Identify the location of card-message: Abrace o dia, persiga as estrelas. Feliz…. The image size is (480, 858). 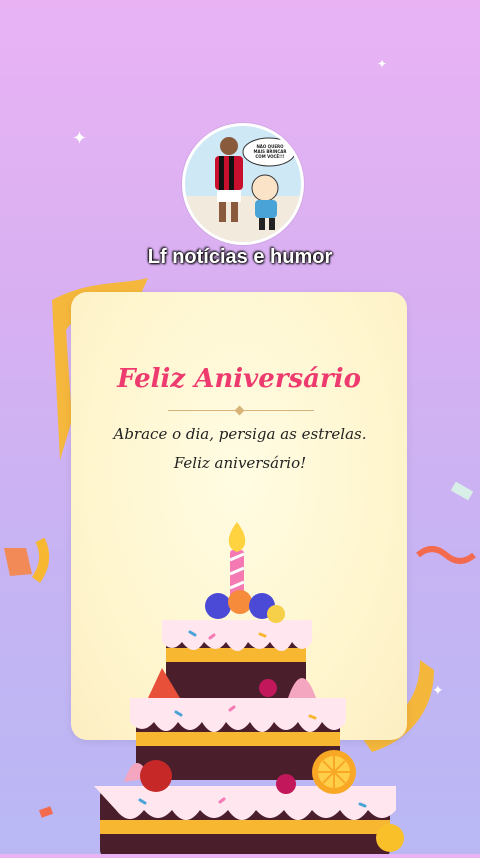
(240, 448).